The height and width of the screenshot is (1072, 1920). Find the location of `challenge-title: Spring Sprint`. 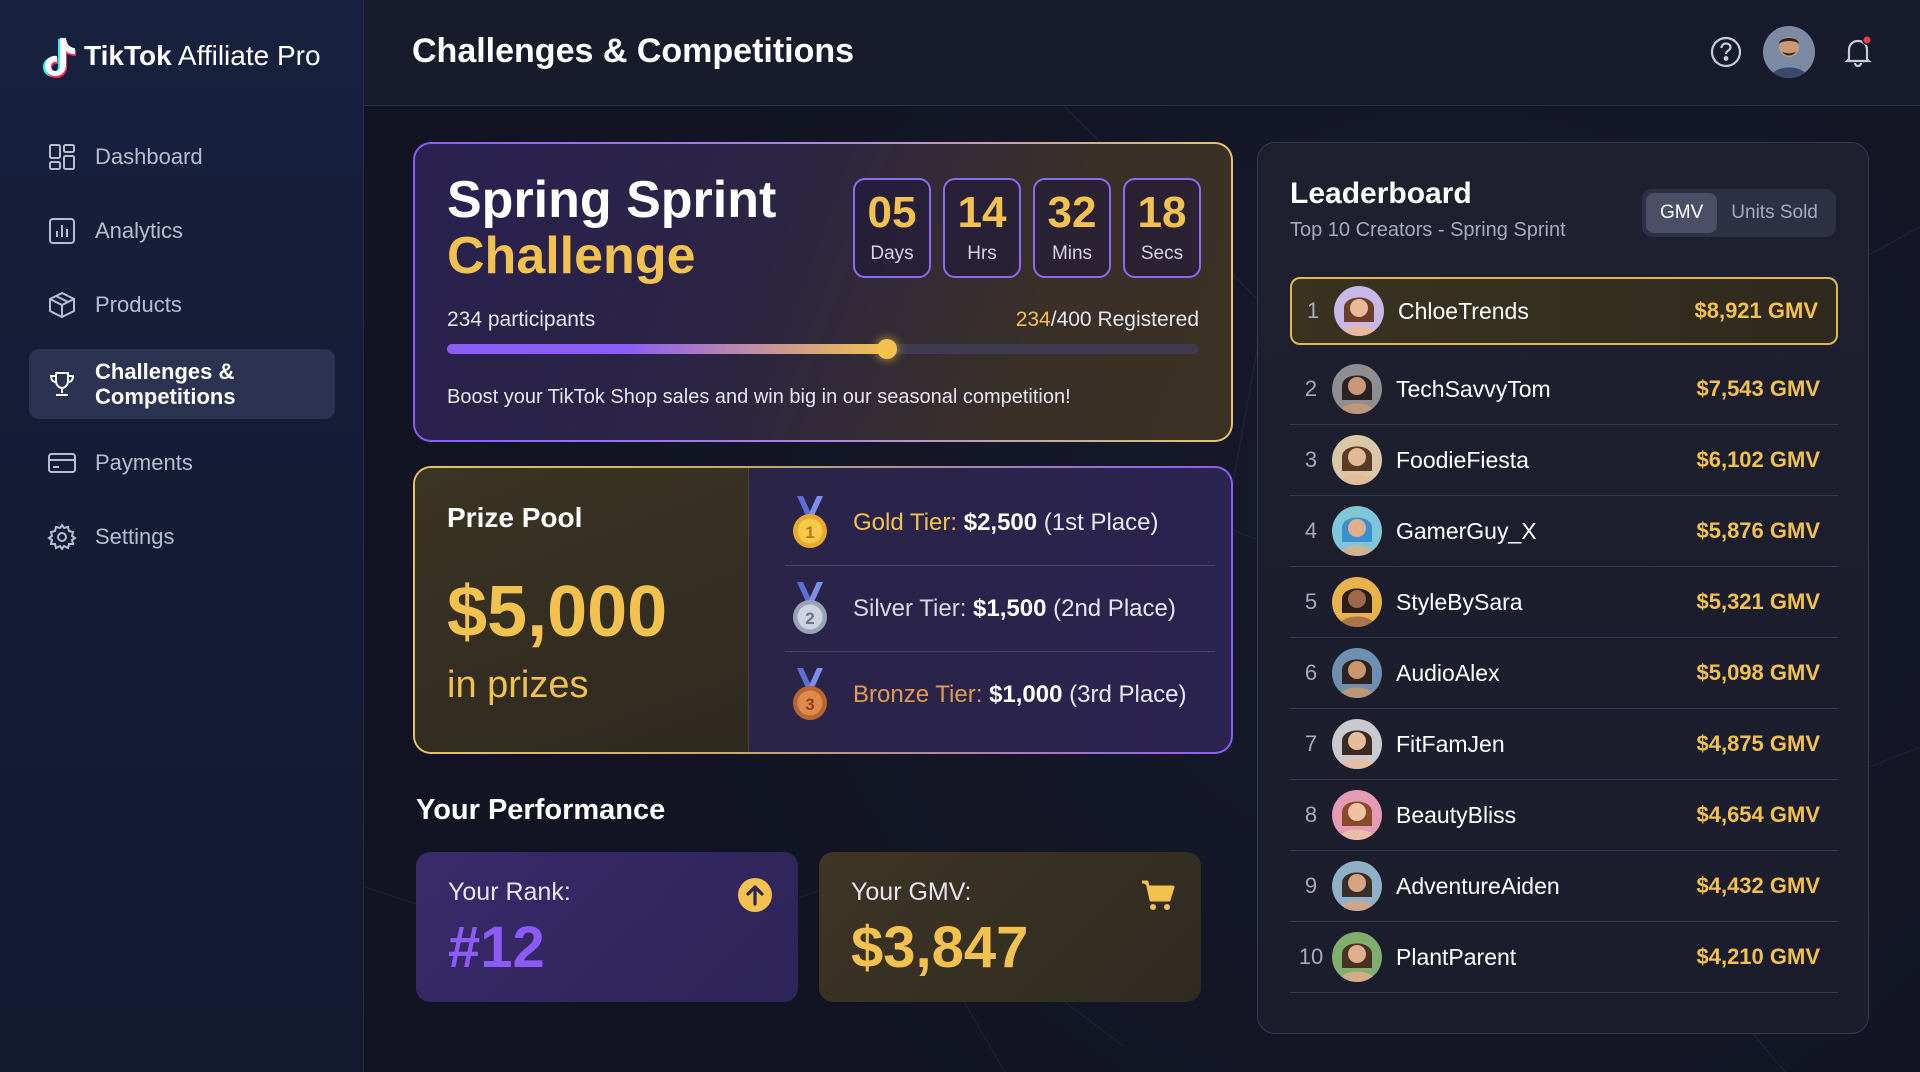

challenge-title: Spring Sprint is located at coordinates (612, 200).